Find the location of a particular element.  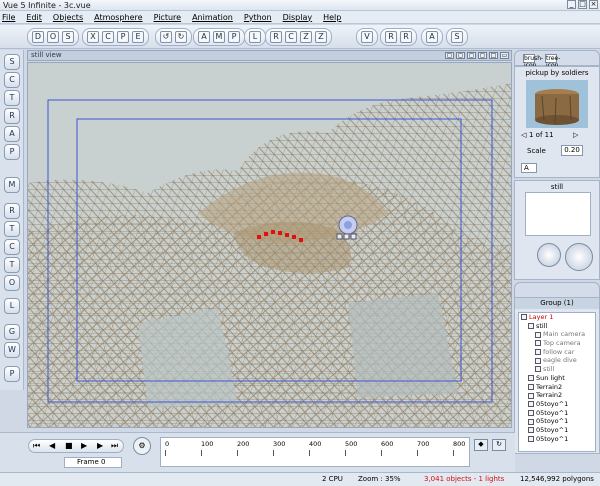

cylinder-tool-icon: C is located at coordinates (12, 80).